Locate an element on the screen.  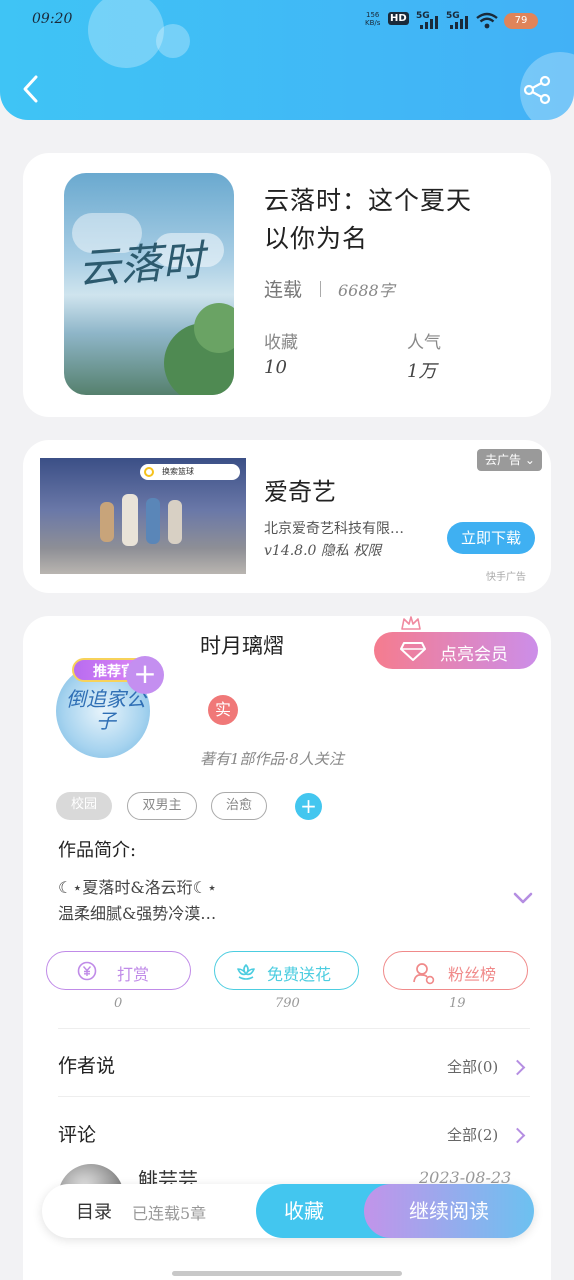
chevron-down-icon: ⌄ is located at coordinates (529, 460).